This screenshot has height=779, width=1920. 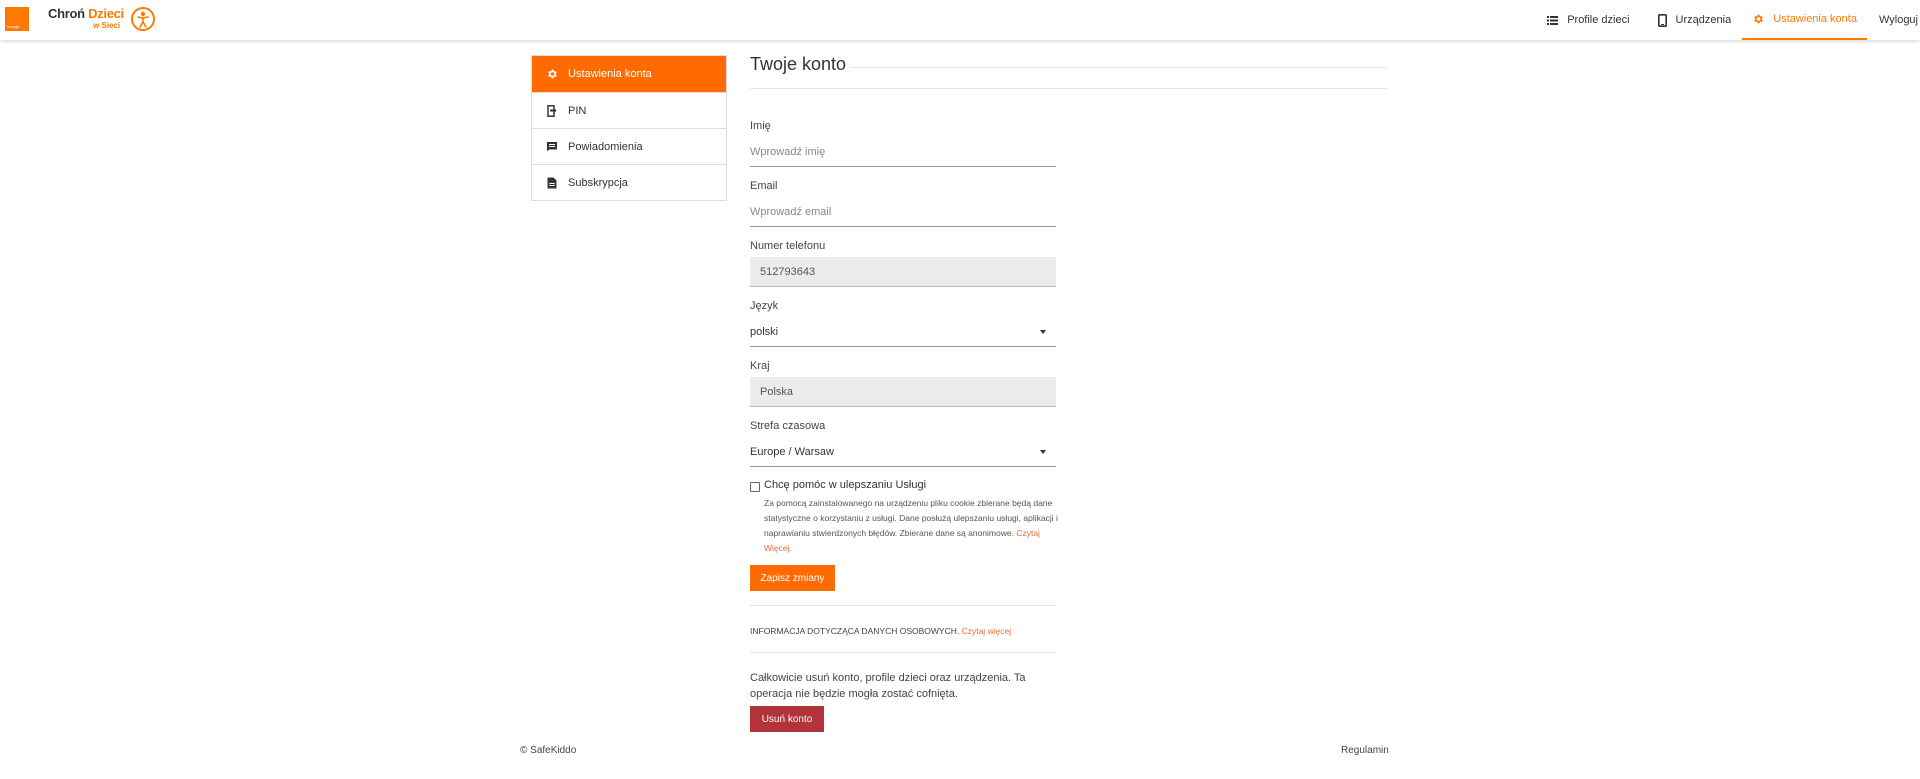 I want to click on header-divider, so click(x=1068, y=88).